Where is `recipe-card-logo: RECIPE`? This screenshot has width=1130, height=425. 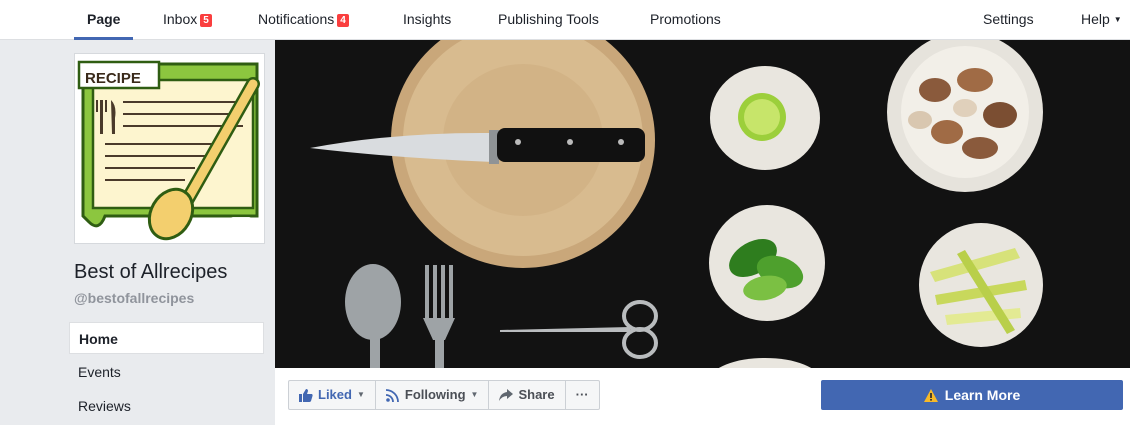
recipe-card-logo: RECIPE is located at coordinates (169, 148).